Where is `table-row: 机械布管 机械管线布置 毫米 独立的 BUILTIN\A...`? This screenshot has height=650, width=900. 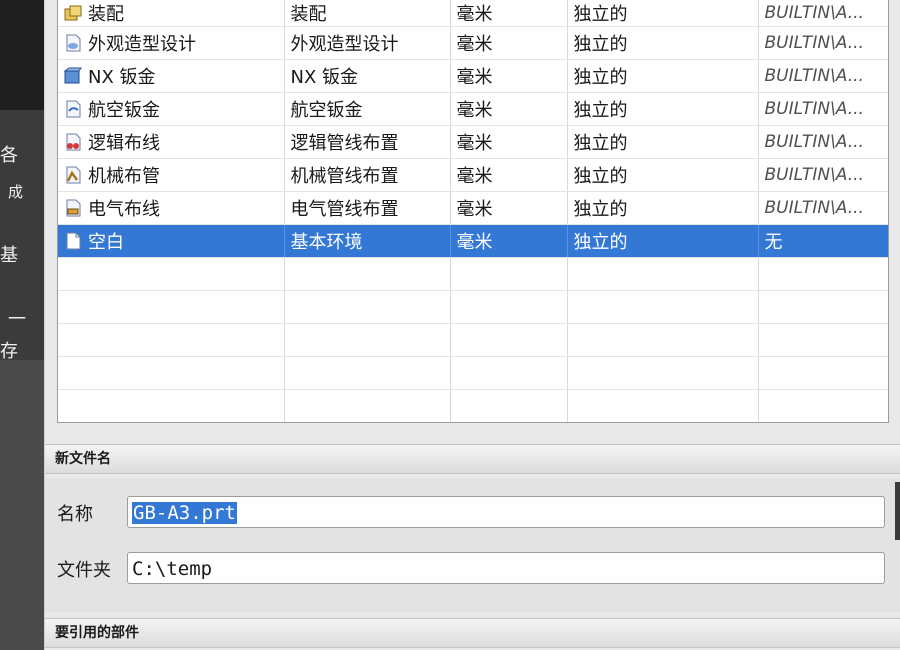
table-row: 机械布管 机械管线布置 毫米 独立的 BUILTIN\A... is located at coordinates (473, 175).